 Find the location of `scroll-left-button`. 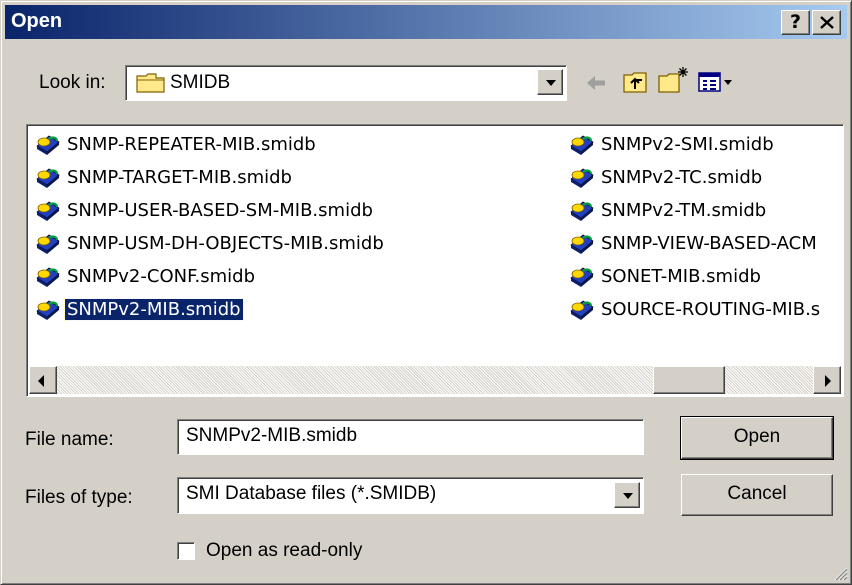

scroll-left-button is located at coordinates (43, 380).